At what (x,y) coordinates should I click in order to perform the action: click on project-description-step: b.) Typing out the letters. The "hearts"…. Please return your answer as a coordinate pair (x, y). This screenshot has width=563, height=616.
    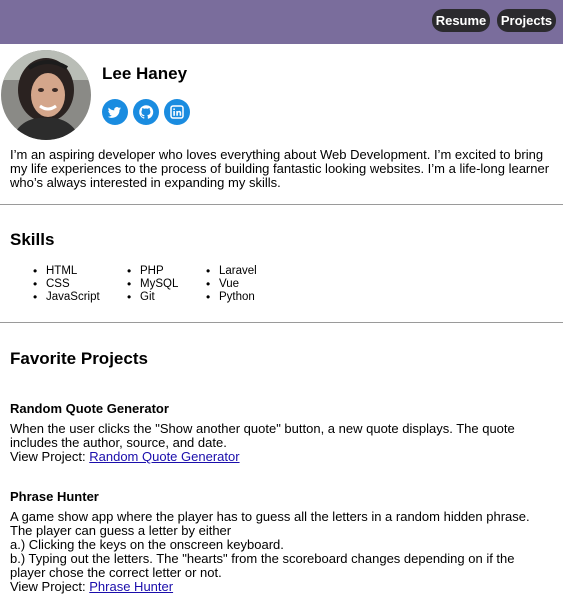
    Looking at the image, I should click on (262, 565).